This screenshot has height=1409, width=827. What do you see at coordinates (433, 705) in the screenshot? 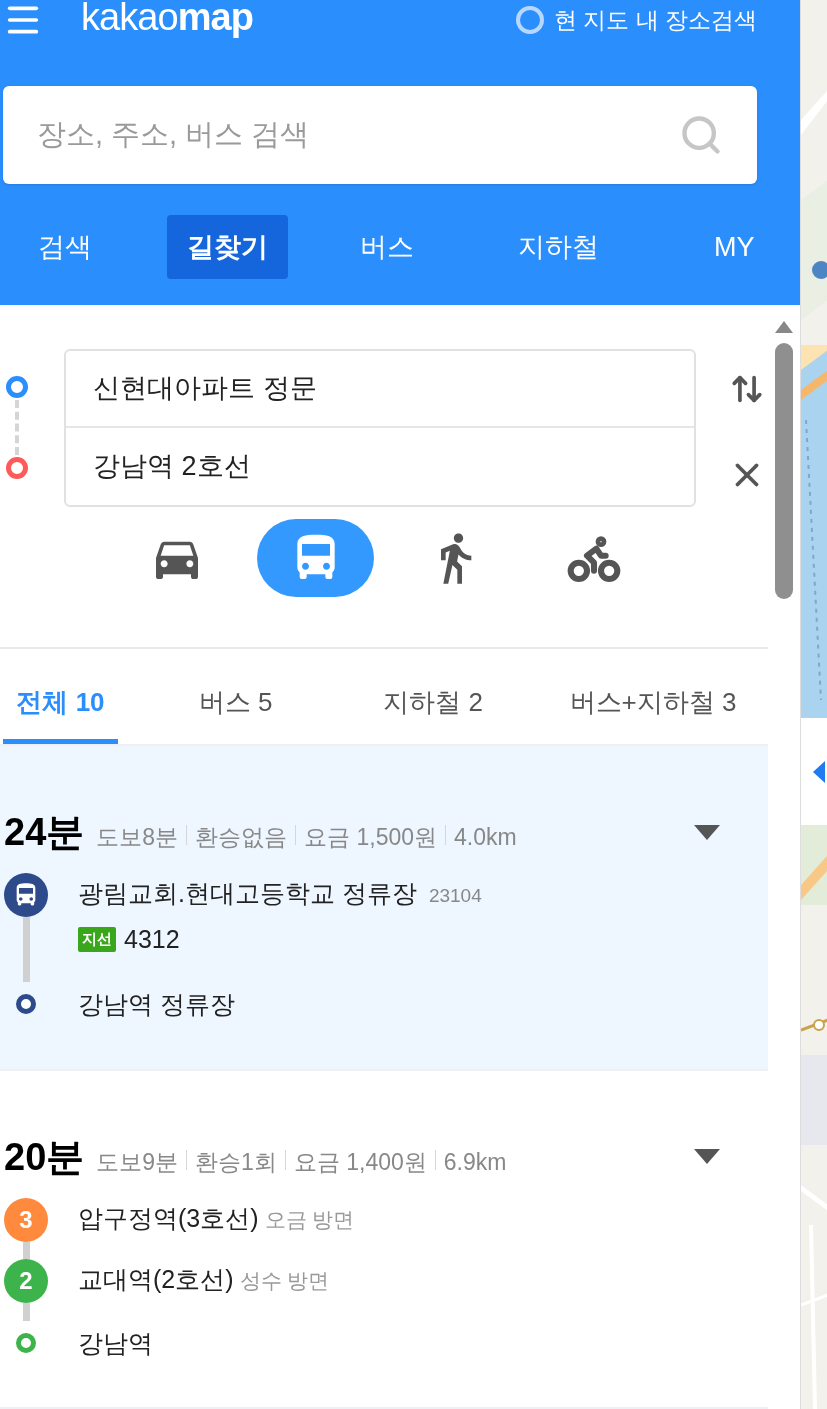
I see `filter-tab: 지하철 2` at bounding box center [433, 705].